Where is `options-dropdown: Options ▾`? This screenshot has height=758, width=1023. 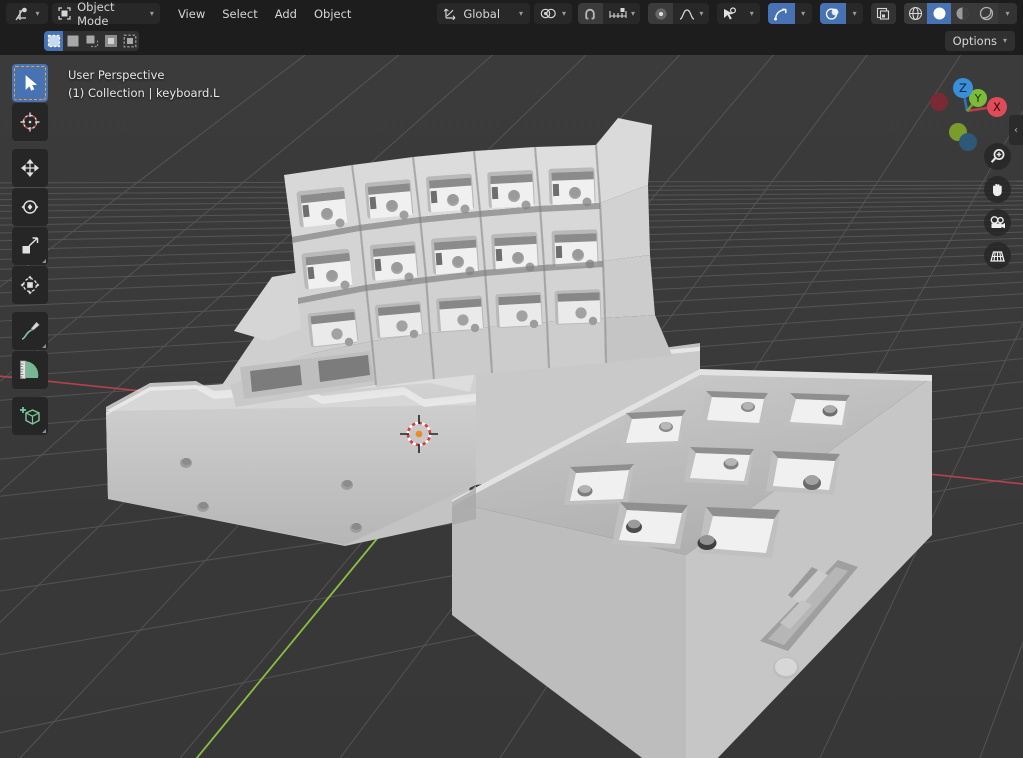
options-dropdown: Options ▾ is located at coordinates (979, 41).